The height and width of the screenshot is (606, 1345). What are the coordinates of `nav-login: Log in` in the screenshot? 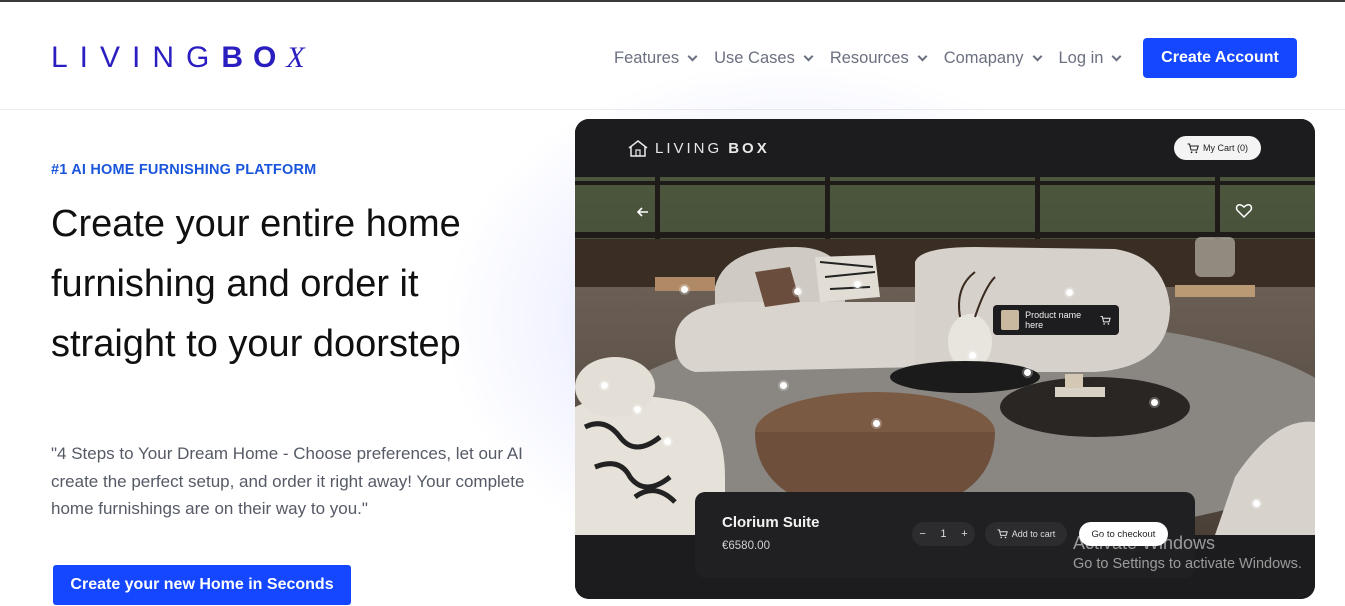 It's located at (1090, 58).